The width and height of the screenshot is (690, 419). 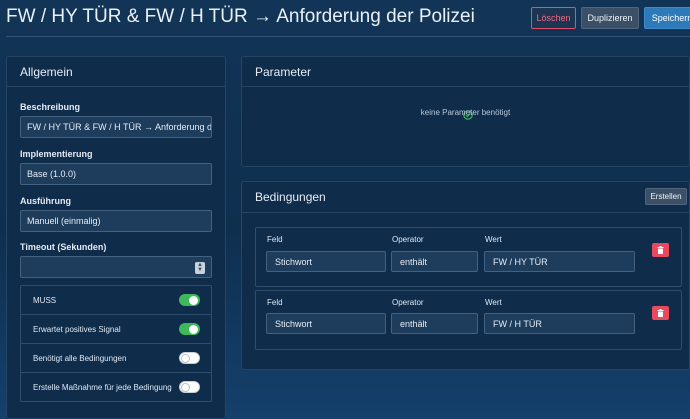 What do you see at coordinates (116, 174) in the screenshot?
I see `implementation-select: Base (1.0.0)` at bounding box center [116, 174].